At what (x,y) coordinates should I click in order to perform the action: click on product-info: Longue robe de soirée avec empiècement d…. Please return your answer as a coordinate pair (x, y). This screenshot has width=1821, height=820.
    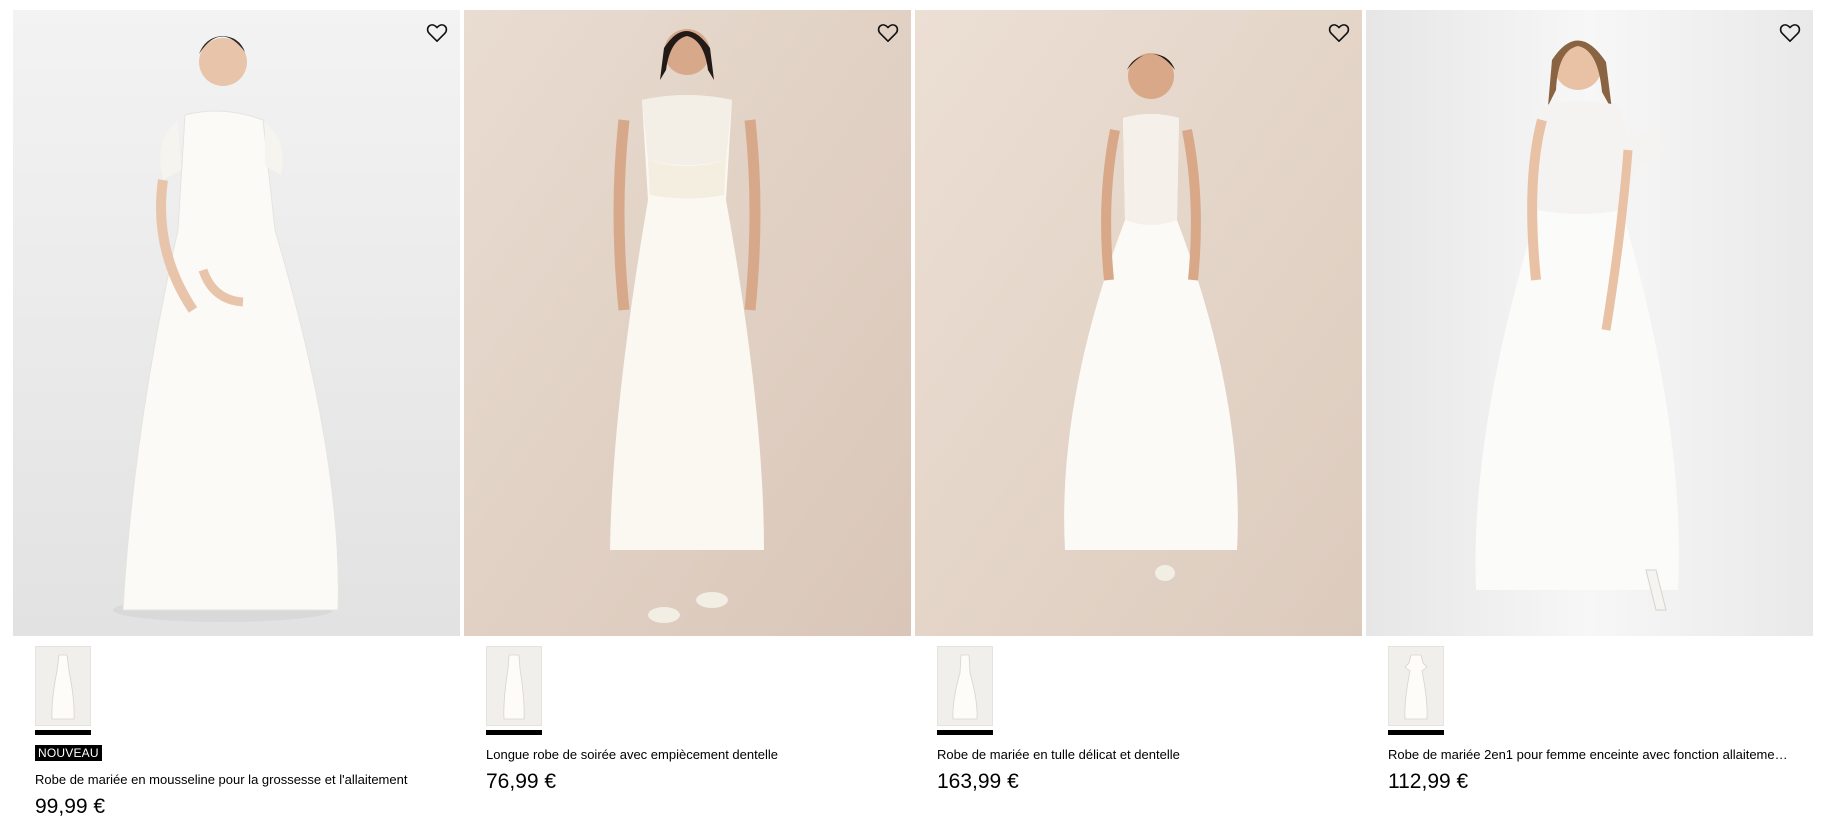
    Looking at the image, I should click on (687, 715).